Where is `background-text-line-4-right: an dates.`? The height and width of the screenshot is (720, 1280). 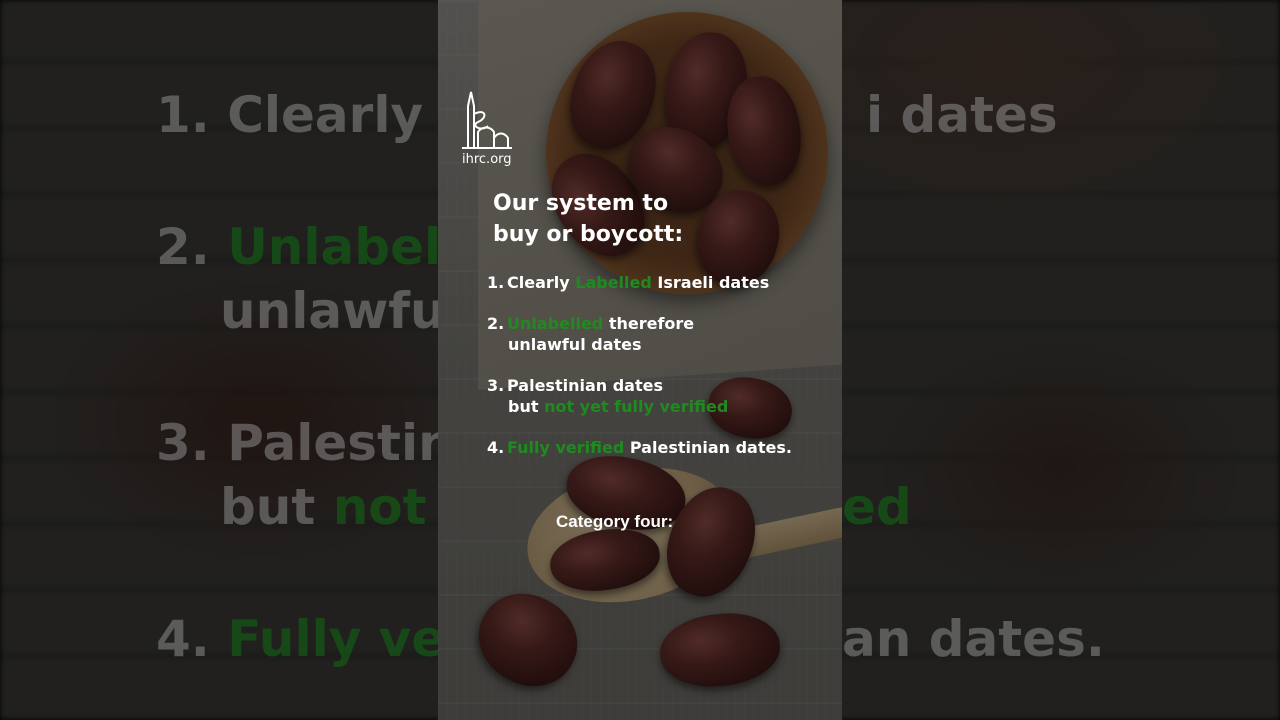
background-text-line-4-right: an dates. is located at coordinates (973, 639).